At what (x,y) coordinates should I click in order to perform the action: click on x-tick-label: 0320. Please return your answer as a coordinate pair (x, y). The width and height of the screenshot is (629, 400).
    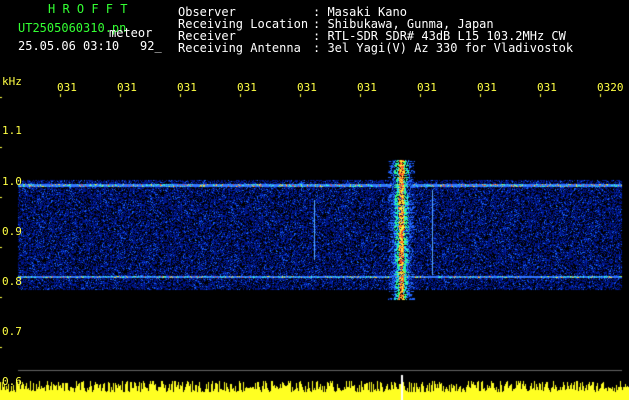
    Looking at the image, I should click on (610, 87).